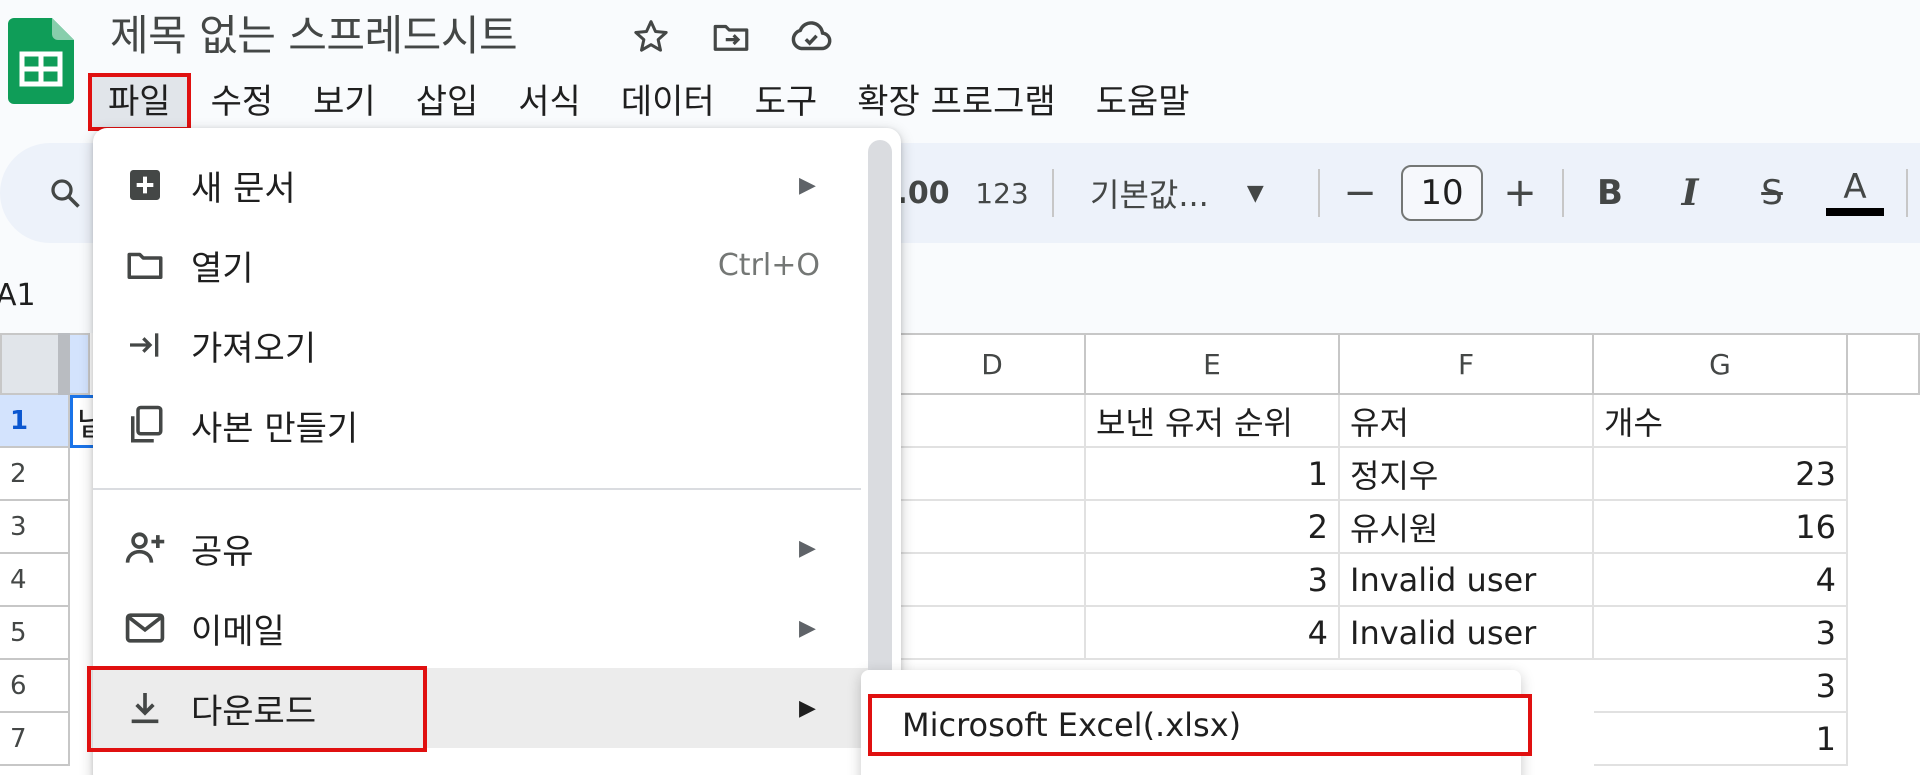  Describe the element at coordinates (447, 102) in the screenshot. I see `menu-insert: 삽입` at that location.